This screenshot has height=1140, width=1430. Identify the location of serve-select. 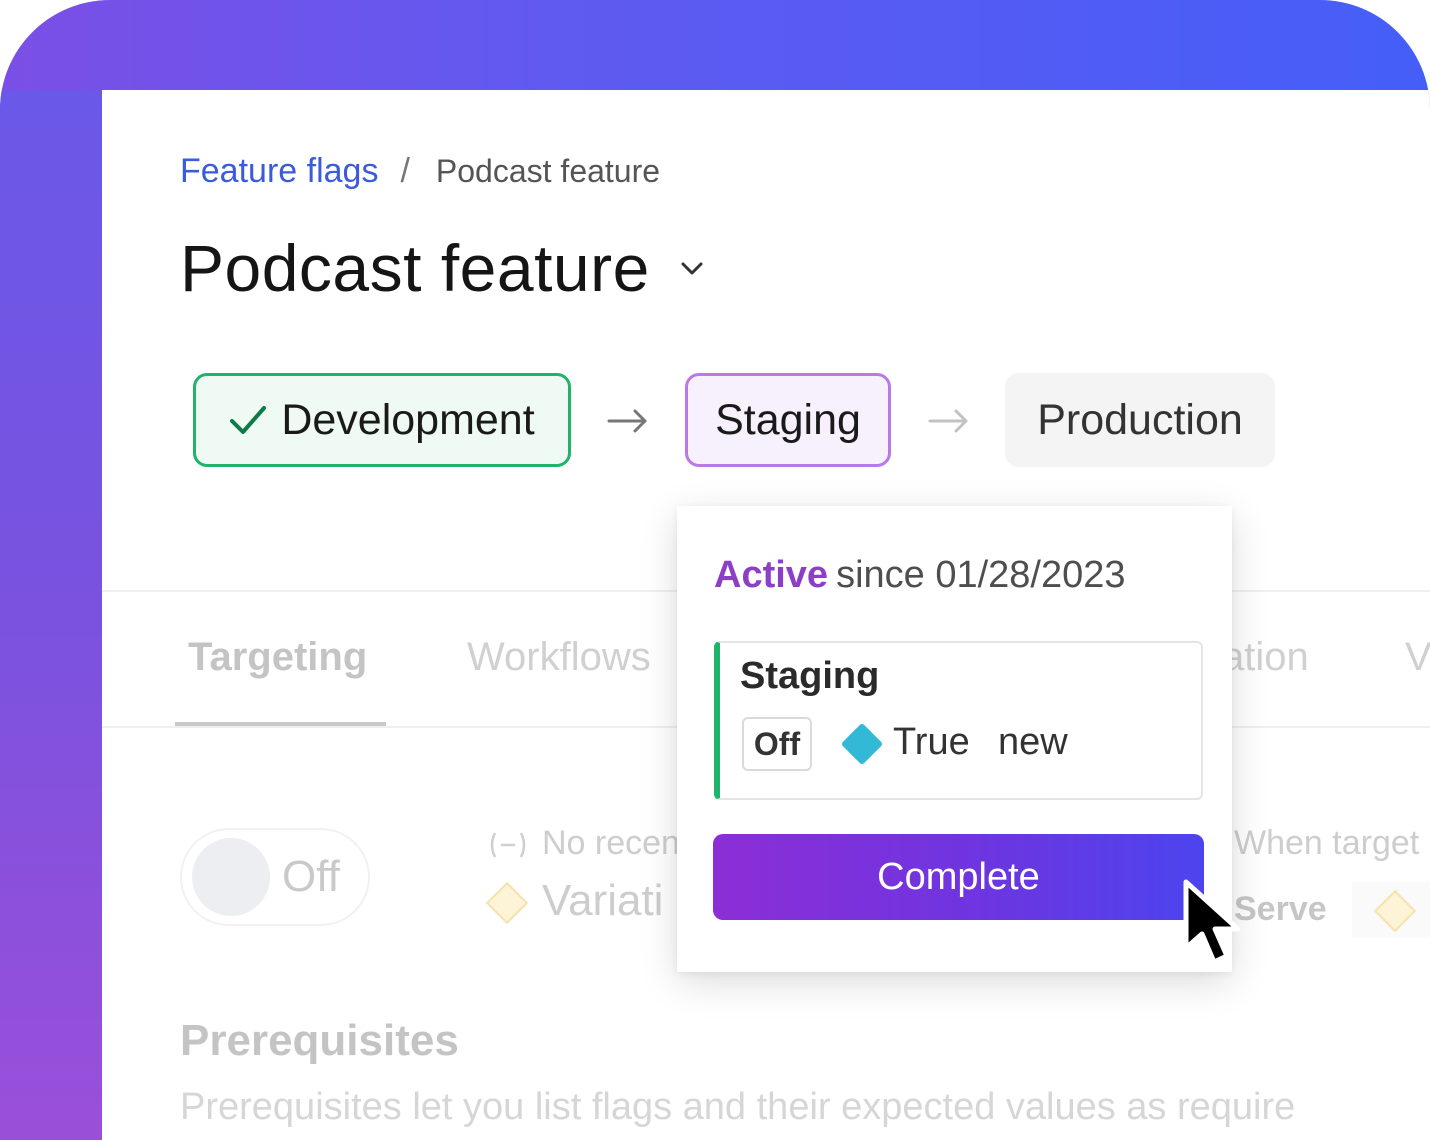
(1391, 910).